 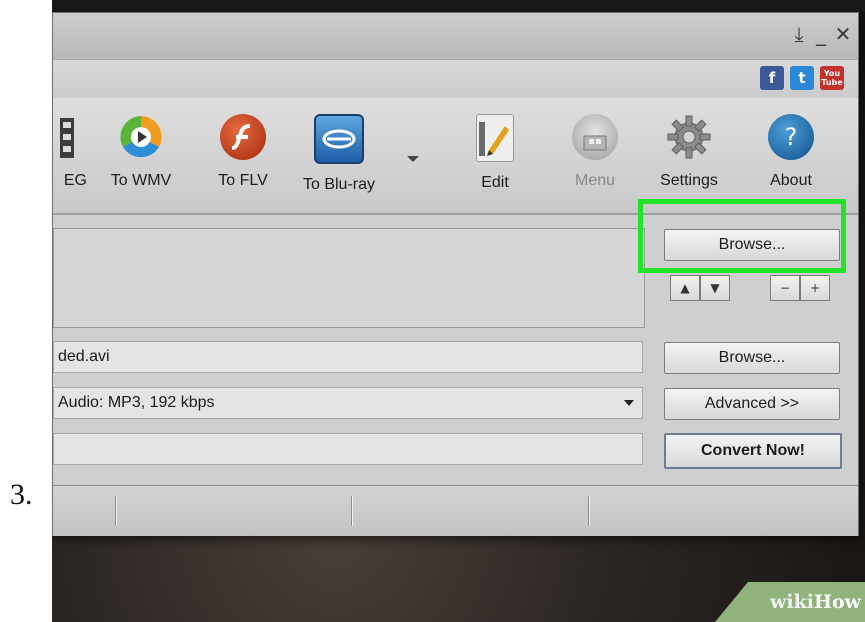 I want to click on toolbar-item-to-flv: To FLV, so click(x=243, y=152).